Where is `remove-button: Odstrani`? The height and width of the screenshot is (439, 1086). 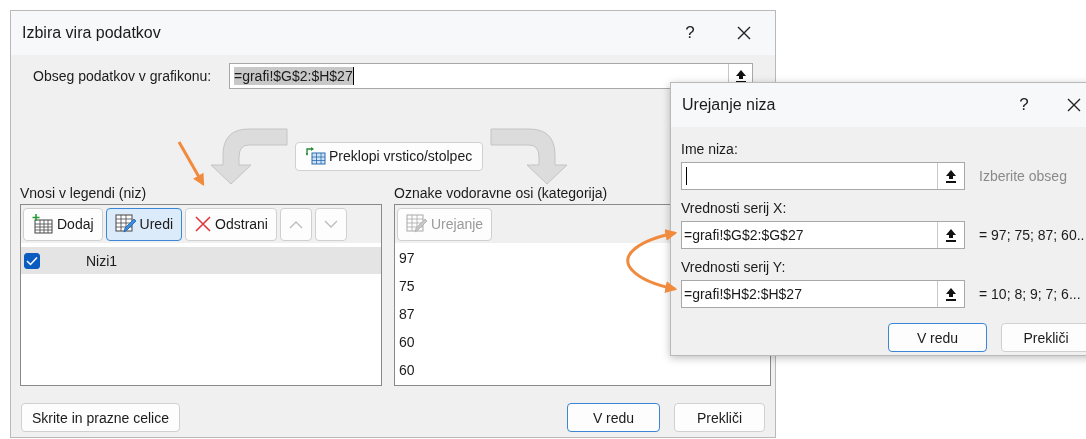
remove-button: Odstrani is located at coordinates (231, 224).